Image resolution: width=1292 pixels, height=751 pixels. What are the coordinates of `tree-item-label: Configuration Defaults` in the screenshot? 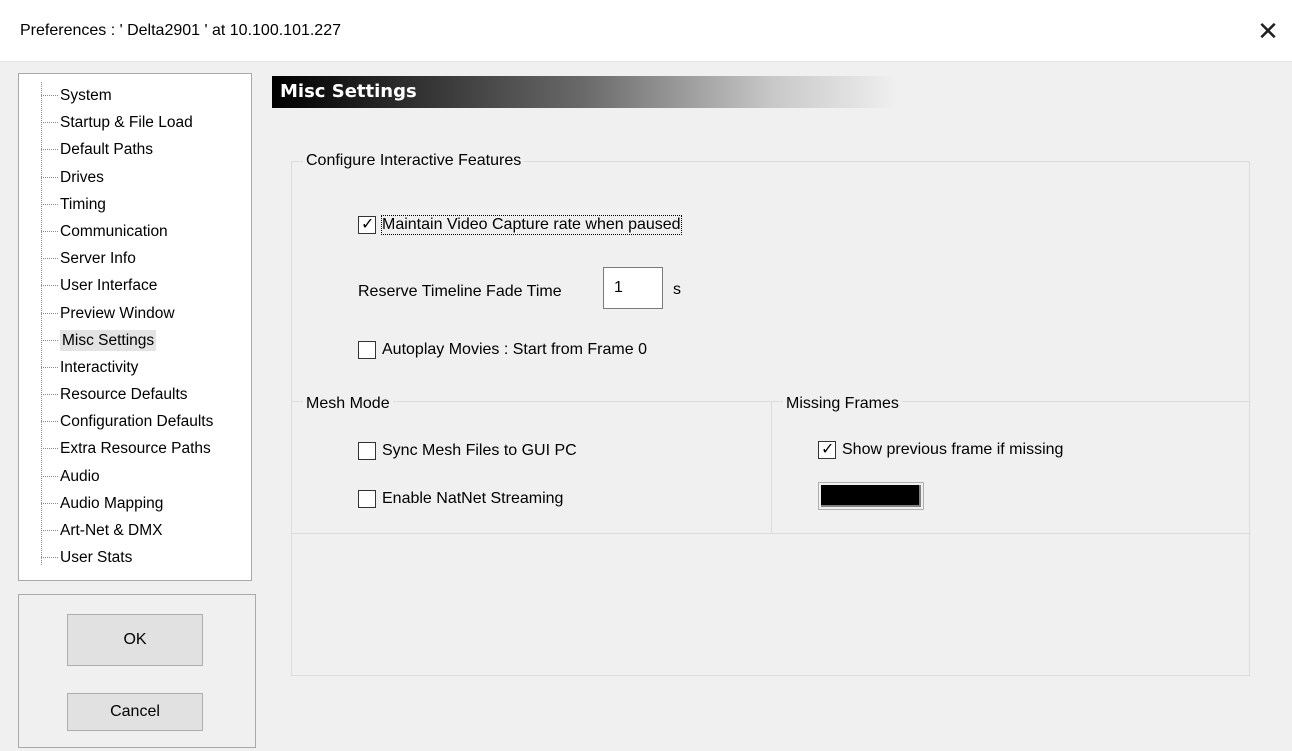 It's located at (137, 422).